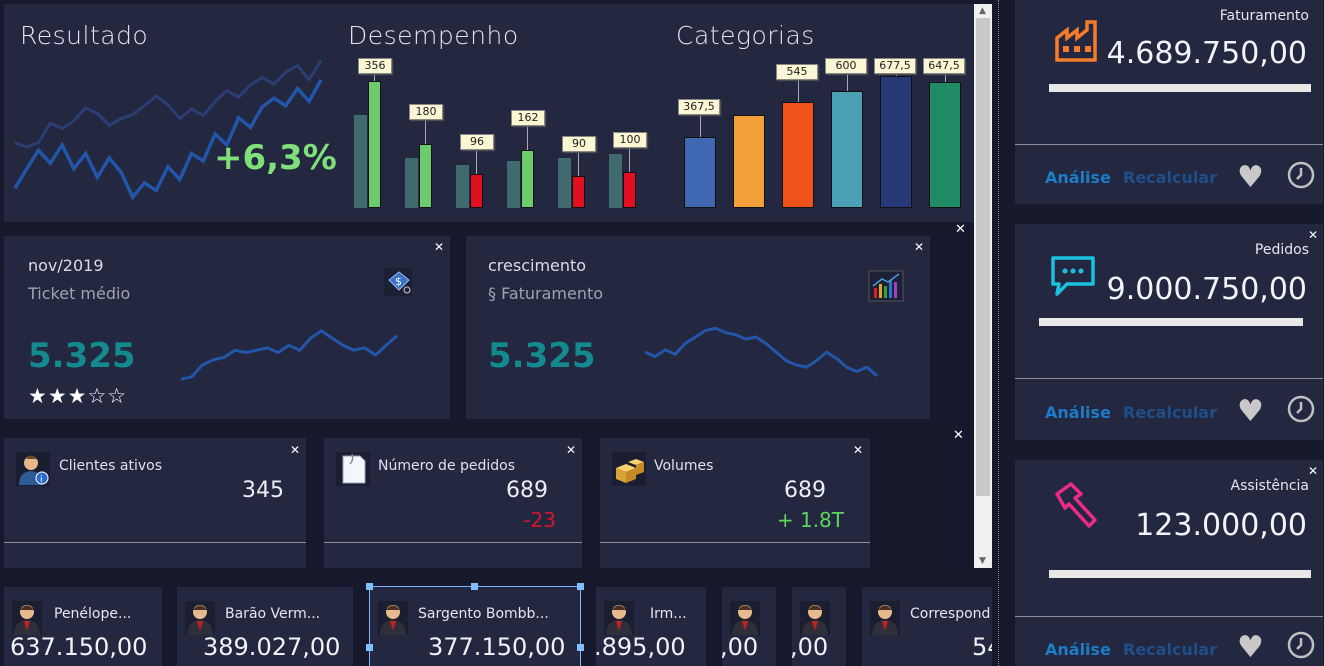 The height and width of the screenshot is (666, 1324). What do you see at coordinates (375, 66) in the screenshot?
I see `desempenho-data-label: 356` at bounding box center [375, 66].